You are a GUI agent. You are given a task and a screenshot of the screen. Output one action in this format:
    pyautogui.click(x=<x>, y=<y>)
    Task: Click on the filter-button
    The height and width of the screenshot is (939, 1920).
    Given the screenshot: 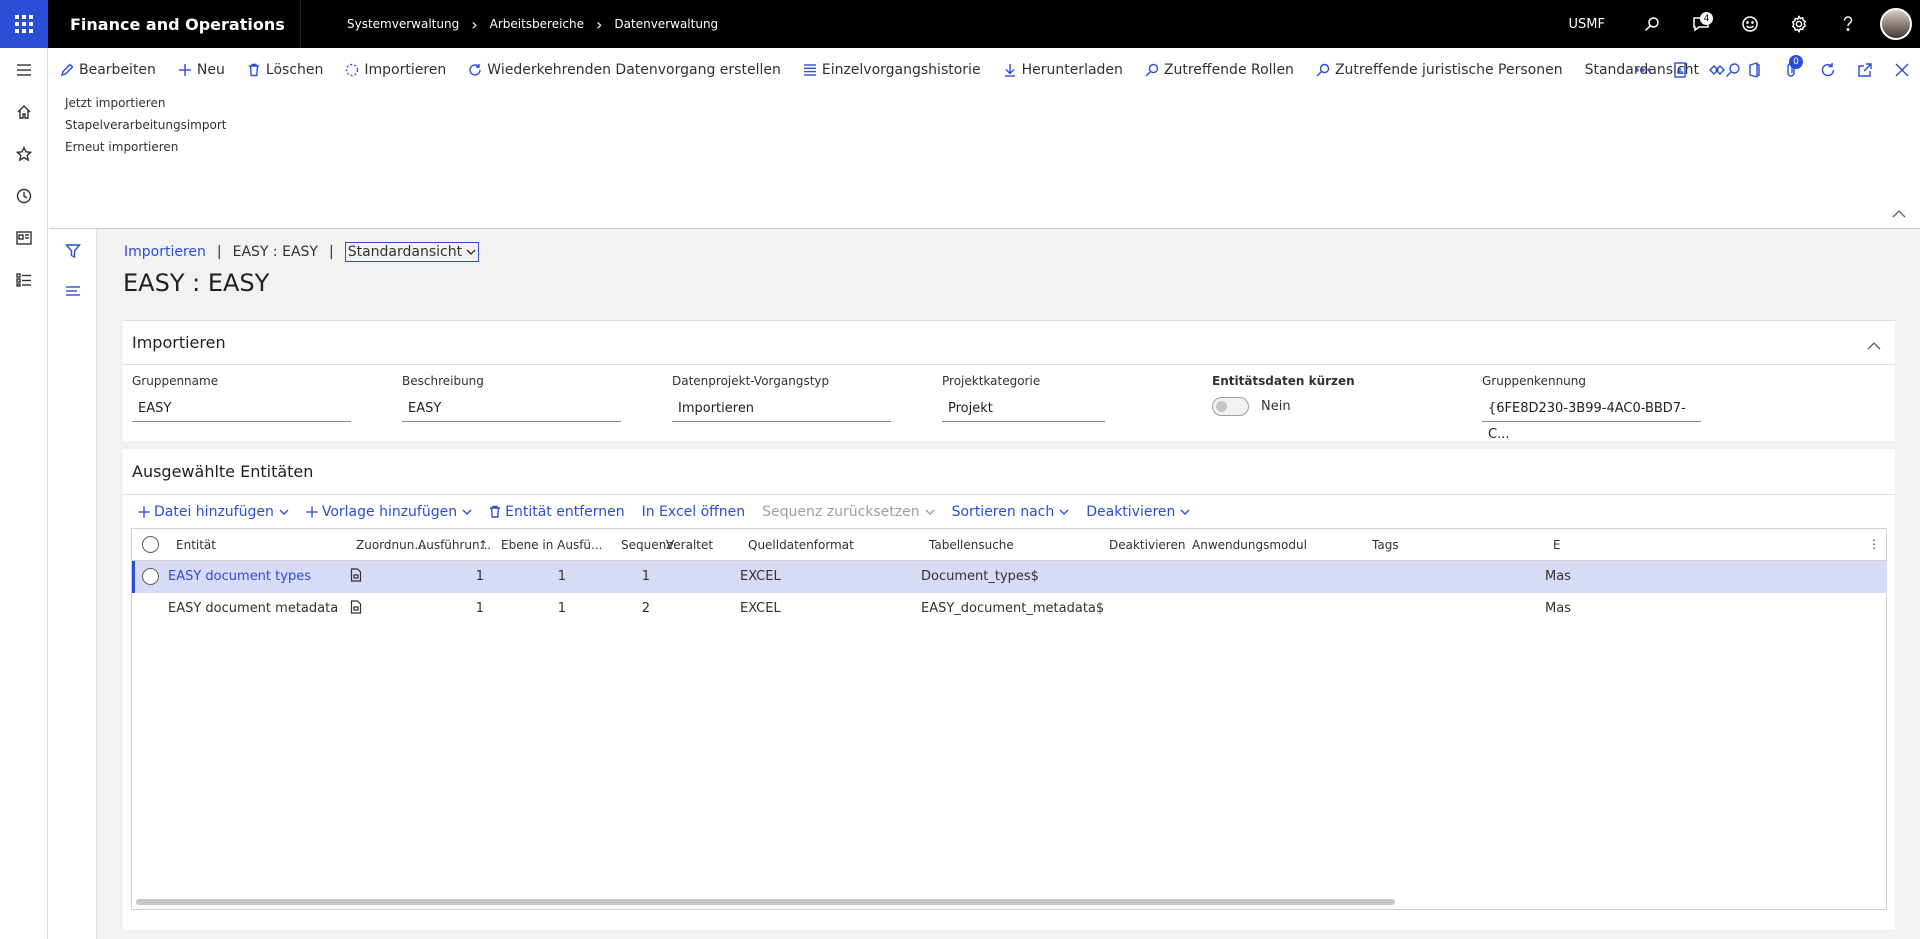 What is the action you would take?
    pyautogui.click(x=73, y=251)
    